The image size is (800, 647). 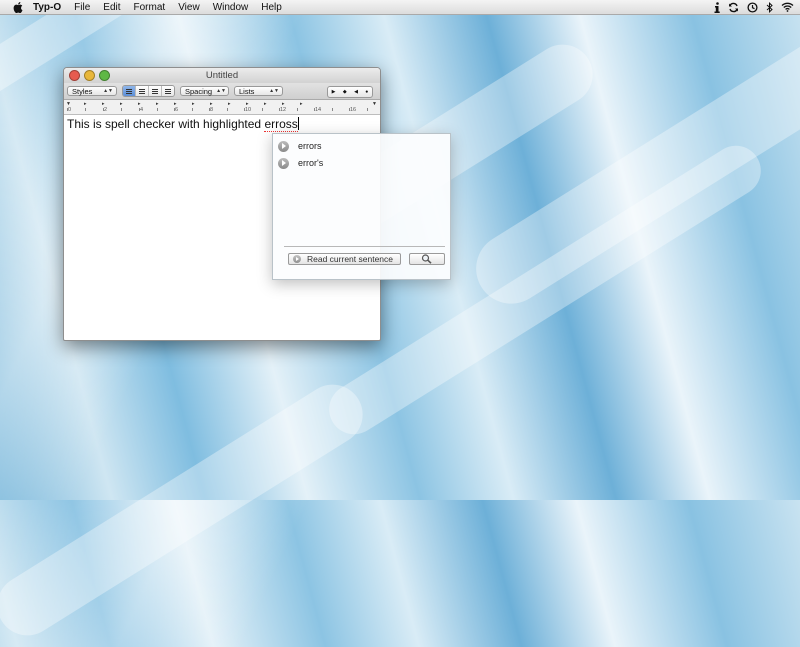 What do you see at coordinates (364, 246) in the screenshot?
I see `divider` at bounding box center [364, 246].